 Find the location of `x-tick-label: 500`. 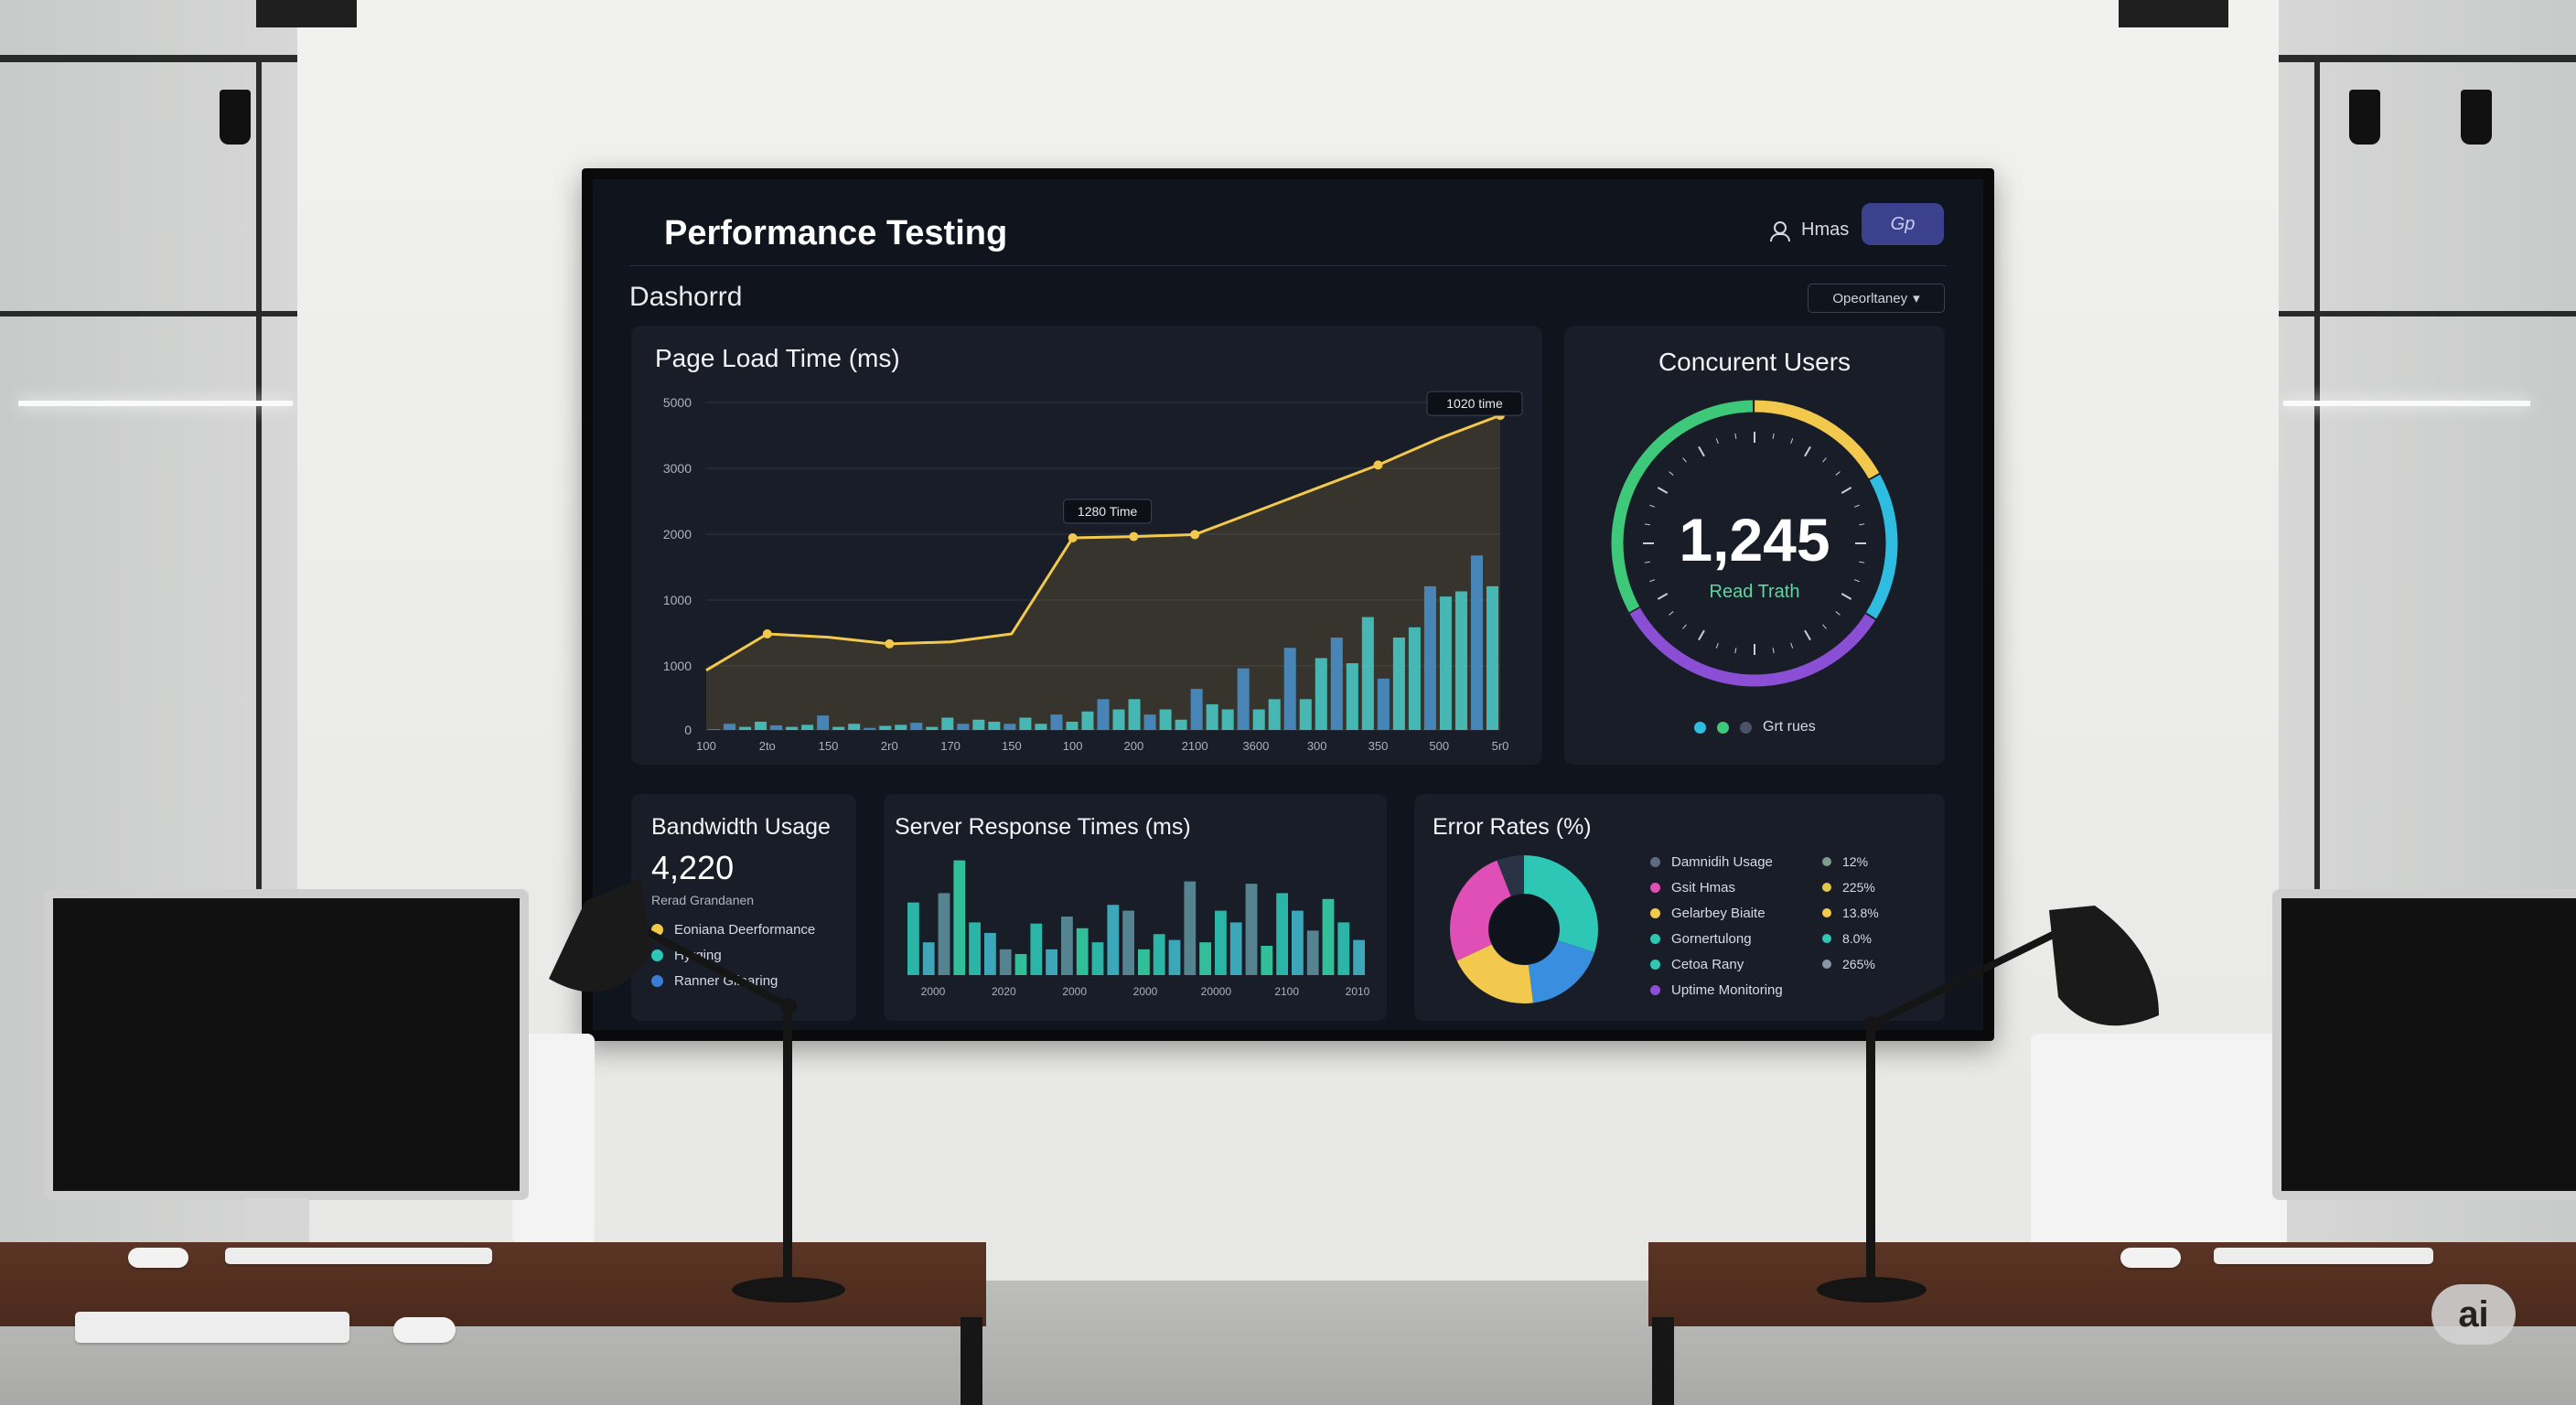

x-tick-label: 500 is located at coordinates (1439, 746).